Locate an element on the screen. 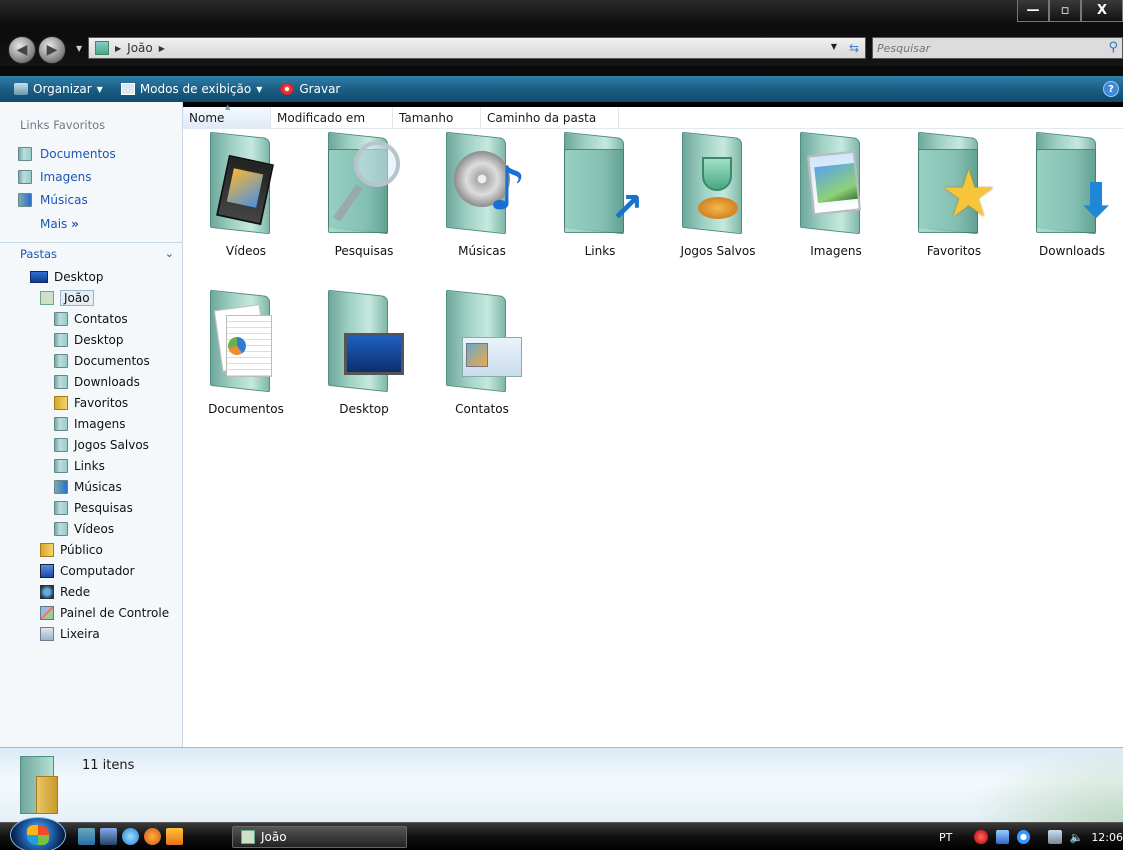 The image size is (1123, 850). close-button: X is located at coordinates (1102, 11).